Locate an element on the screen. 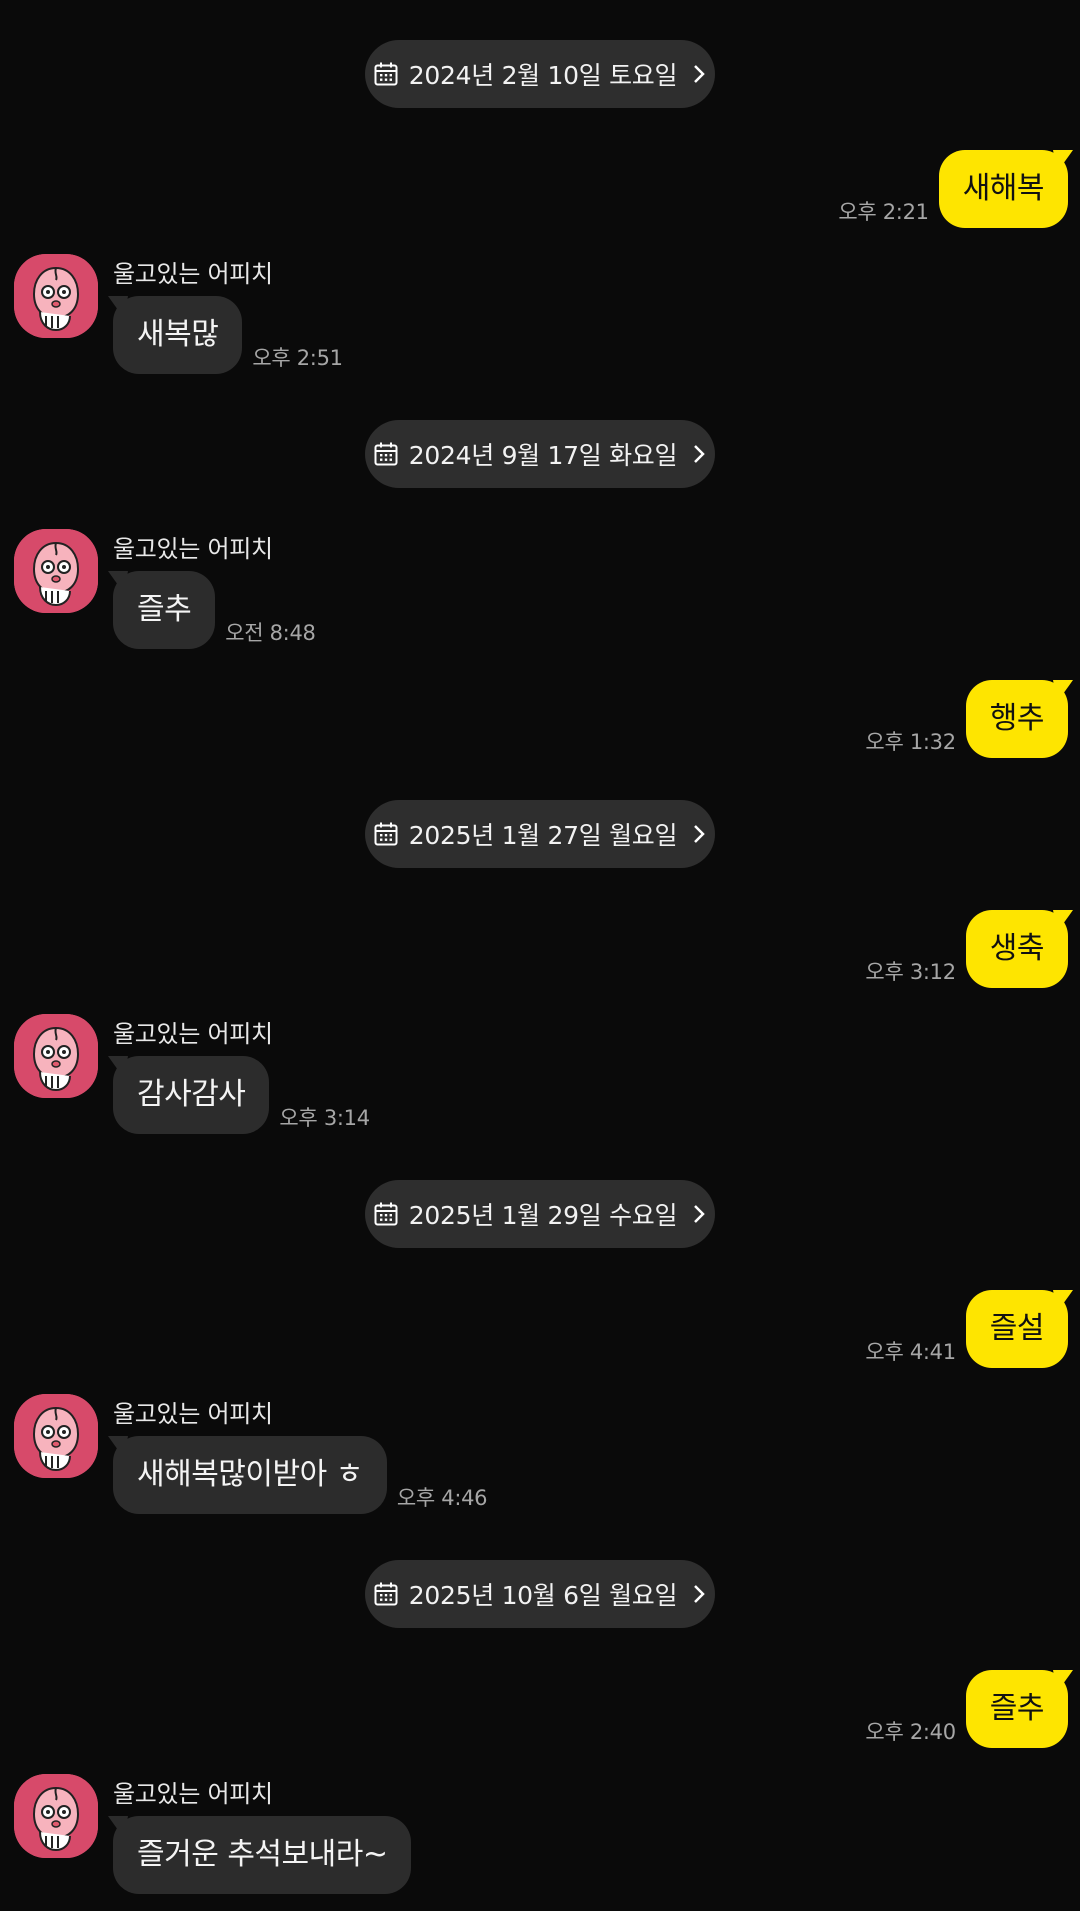 This screenshot has width=1080, height=1911. sent-message-bubble: 행추 is located at coordinates (1019, 719).